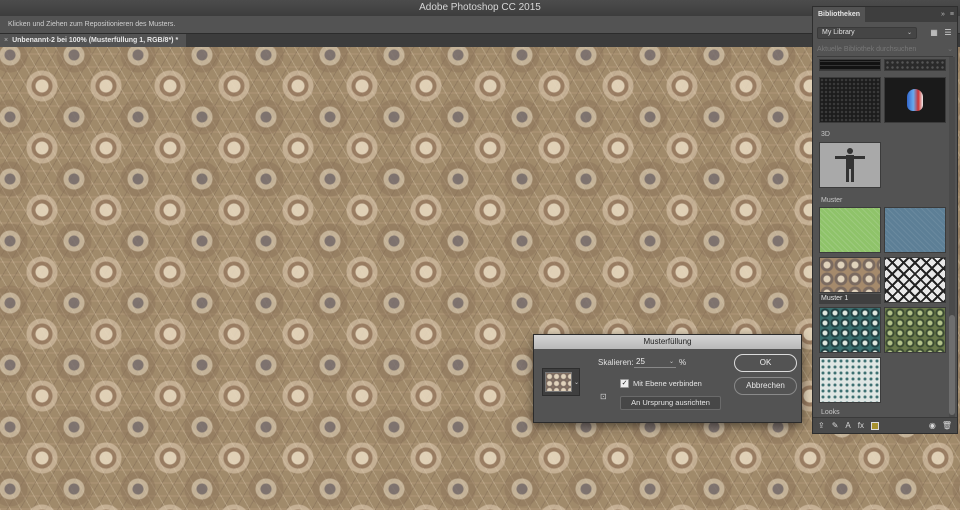 The image size is (960, 510). What do you see at coordinates (667, 342) in the screenshot?
I see `dialog-title: Musterfüllung` at bounding box center [667, 342].